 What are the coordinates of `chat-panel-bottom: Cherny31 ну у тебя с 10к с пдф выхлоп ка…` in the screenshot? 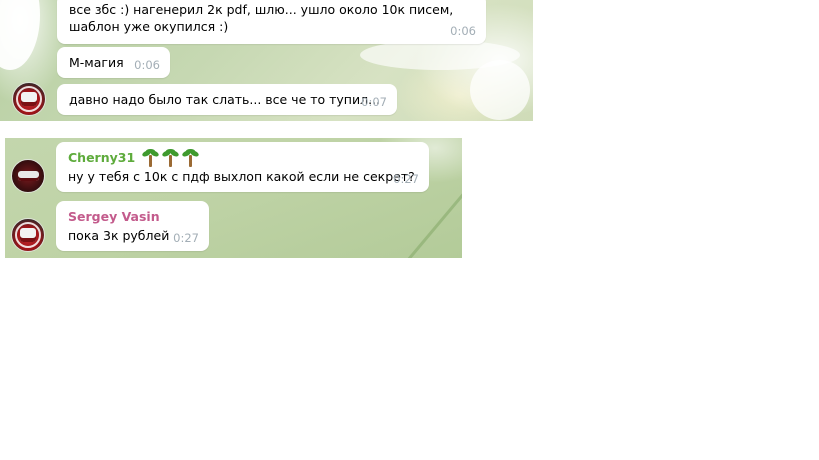 It's located at (233, 198).